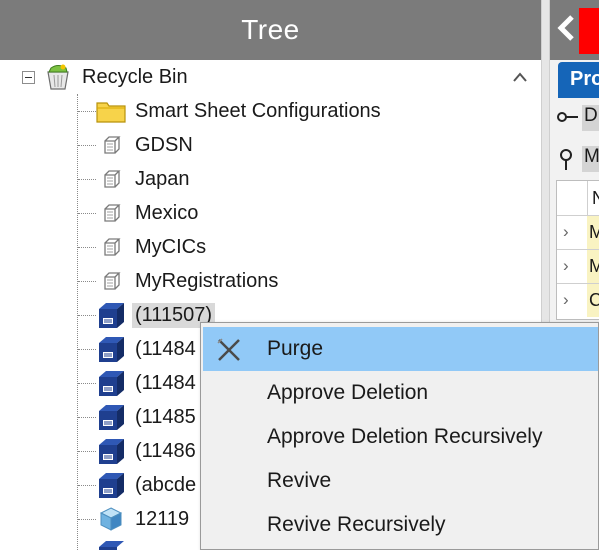 This screenshot has width=599, height=550. Describe the element at coordinates (578, 198) in the screenshot. I see `table-header-row: N` at that location.